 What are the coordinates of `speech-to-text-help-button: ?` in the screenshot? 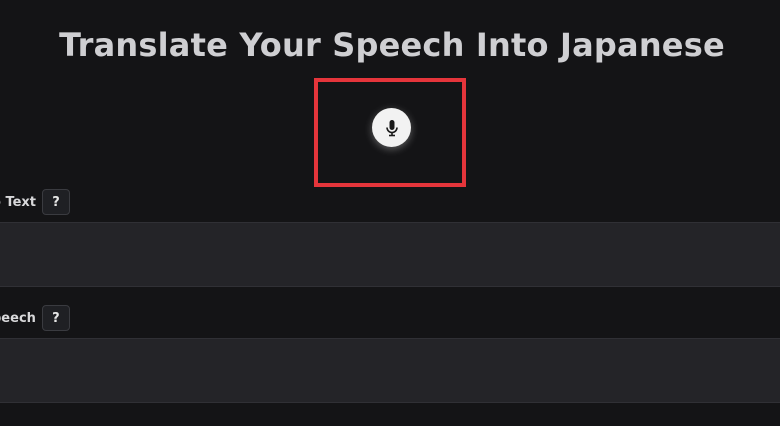 It's located at (56, 202).